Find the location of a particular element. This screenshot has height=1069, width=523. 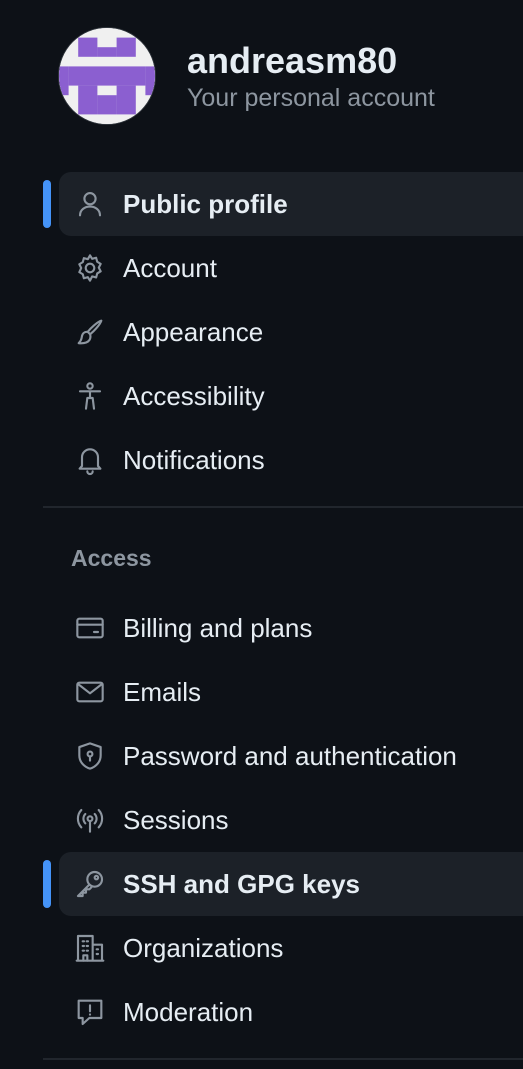

nav-item-label: Accessibility is located at coordinates (194, 395).